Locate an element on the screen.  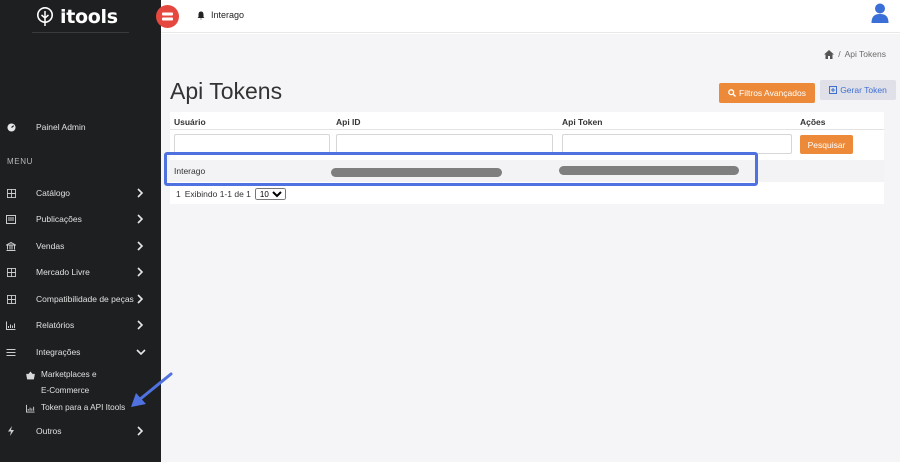
organization-name: Interago is located at coordinates (228, 15).